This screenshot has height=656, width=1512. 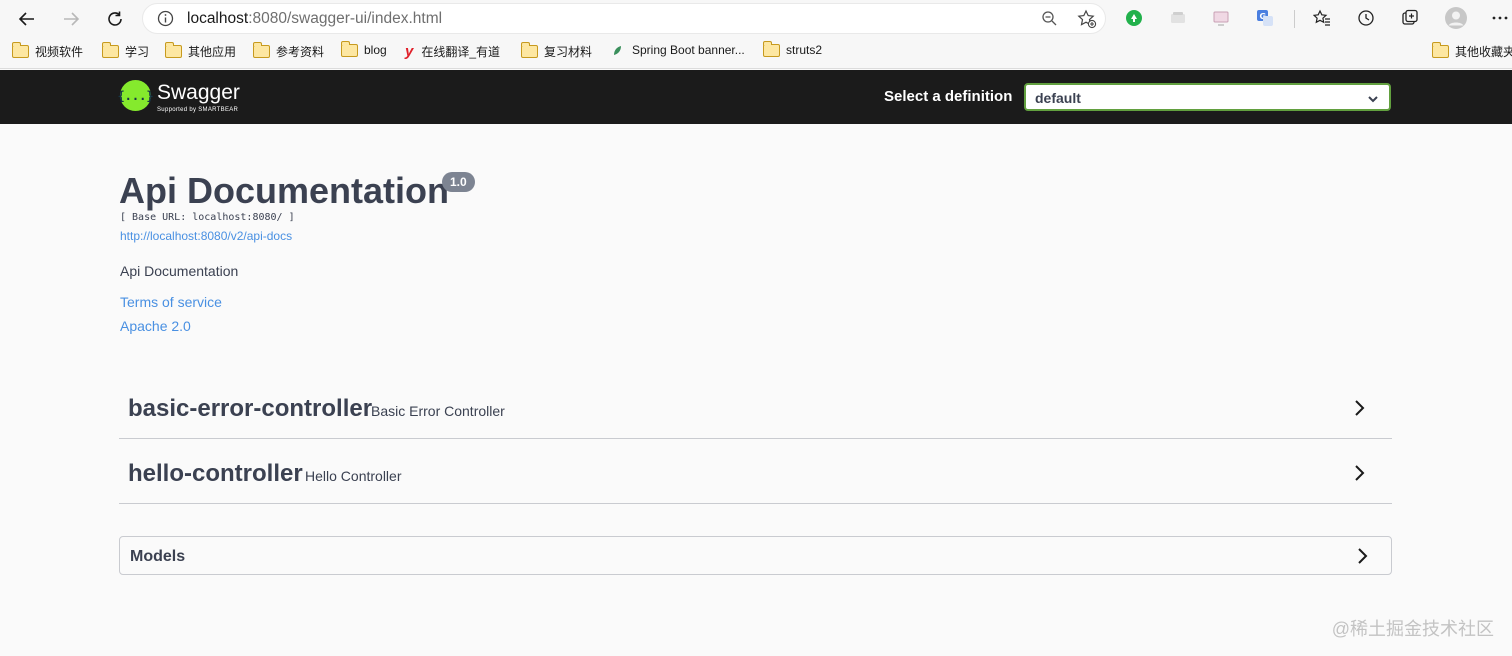 What do you see at coordinates (1134, 18) in the screenshot?
I see `extension-green-icon` at bounding box center [1134, 18].